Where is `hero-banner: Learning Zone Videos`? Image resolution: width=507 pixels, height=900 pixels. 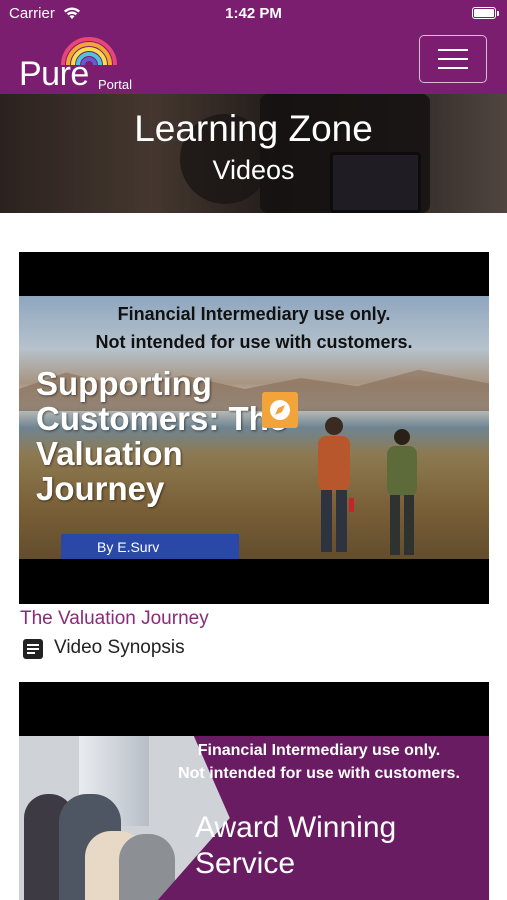 hero-banner: Learning Zone Videos is located at coordinates (253, 153).